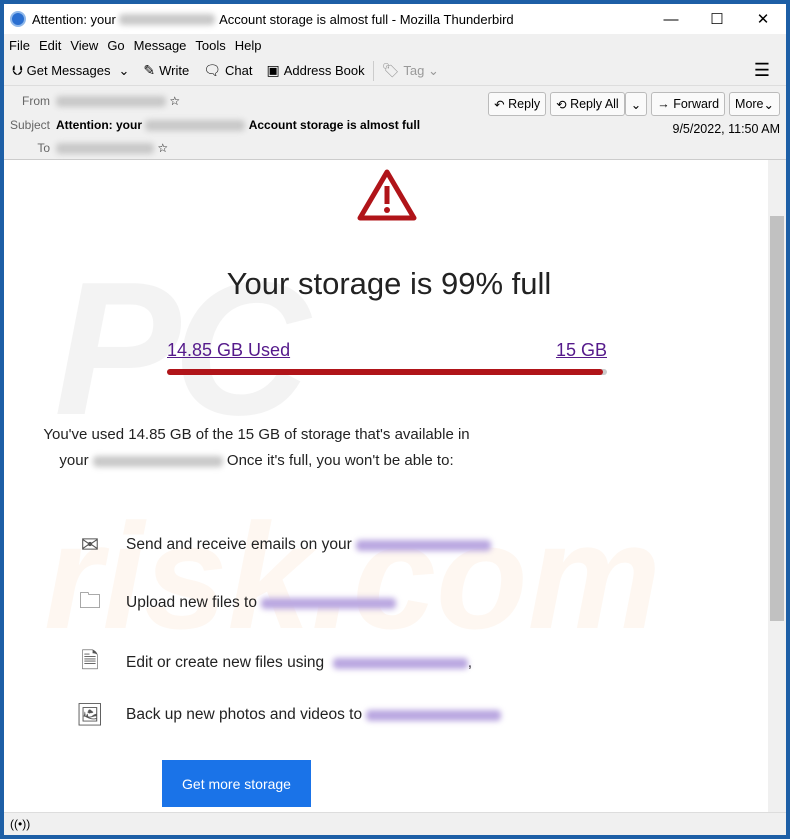 Image resolution: width=790 pixels, height=839 pixels. I want to click on from-label: From, so click(36, 101).